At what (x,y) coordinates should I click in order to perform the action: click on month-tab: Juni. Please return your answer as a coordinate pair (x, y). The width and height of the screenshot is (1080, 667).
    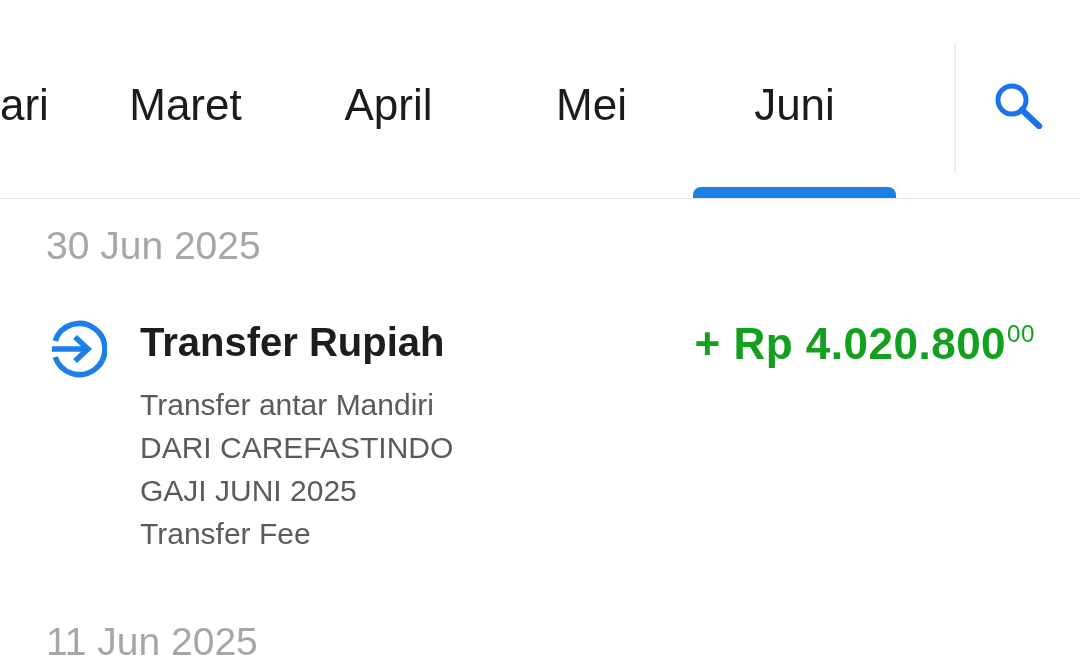
    Looking at the image, I should click on (794, 99).